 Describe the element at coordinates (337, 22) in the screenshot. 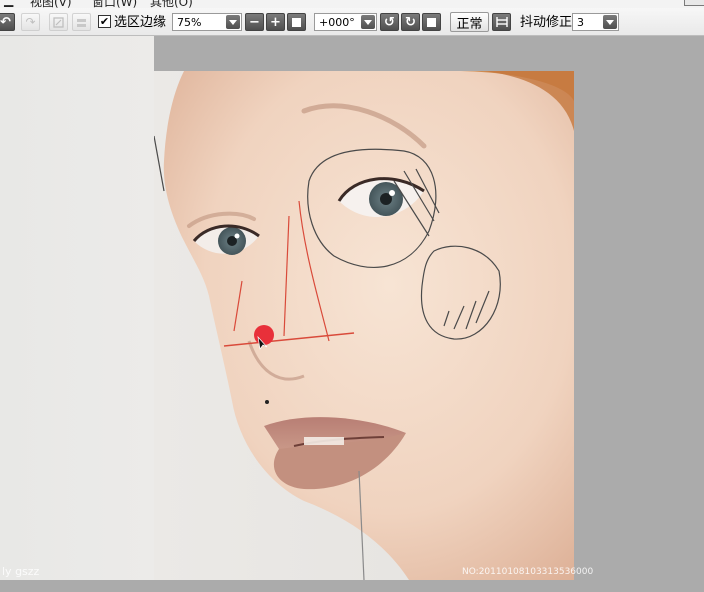

I see `rotation-value: +000°` at that location.